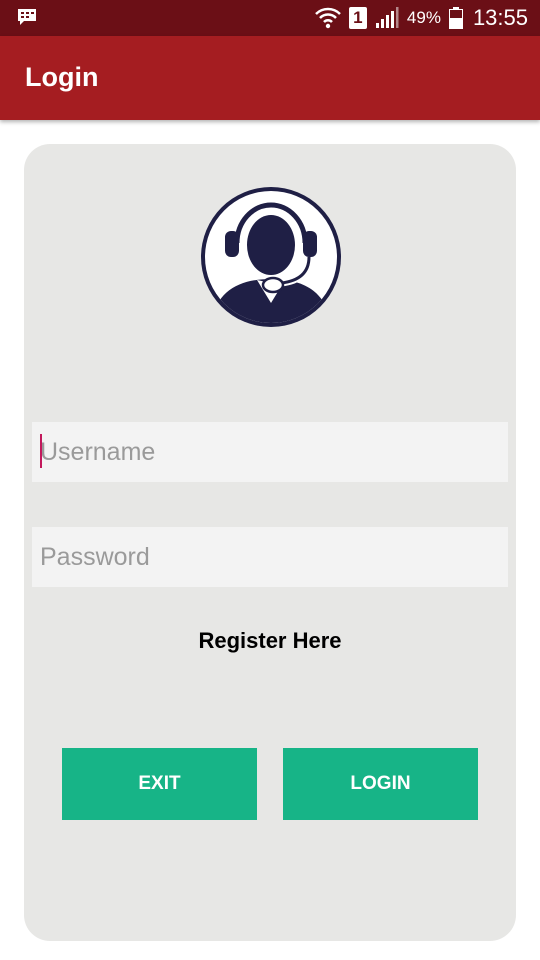 This screenshot has width=540, height=960. I want to click on status-icons: 1 49% 13:55, so click(417, 18).